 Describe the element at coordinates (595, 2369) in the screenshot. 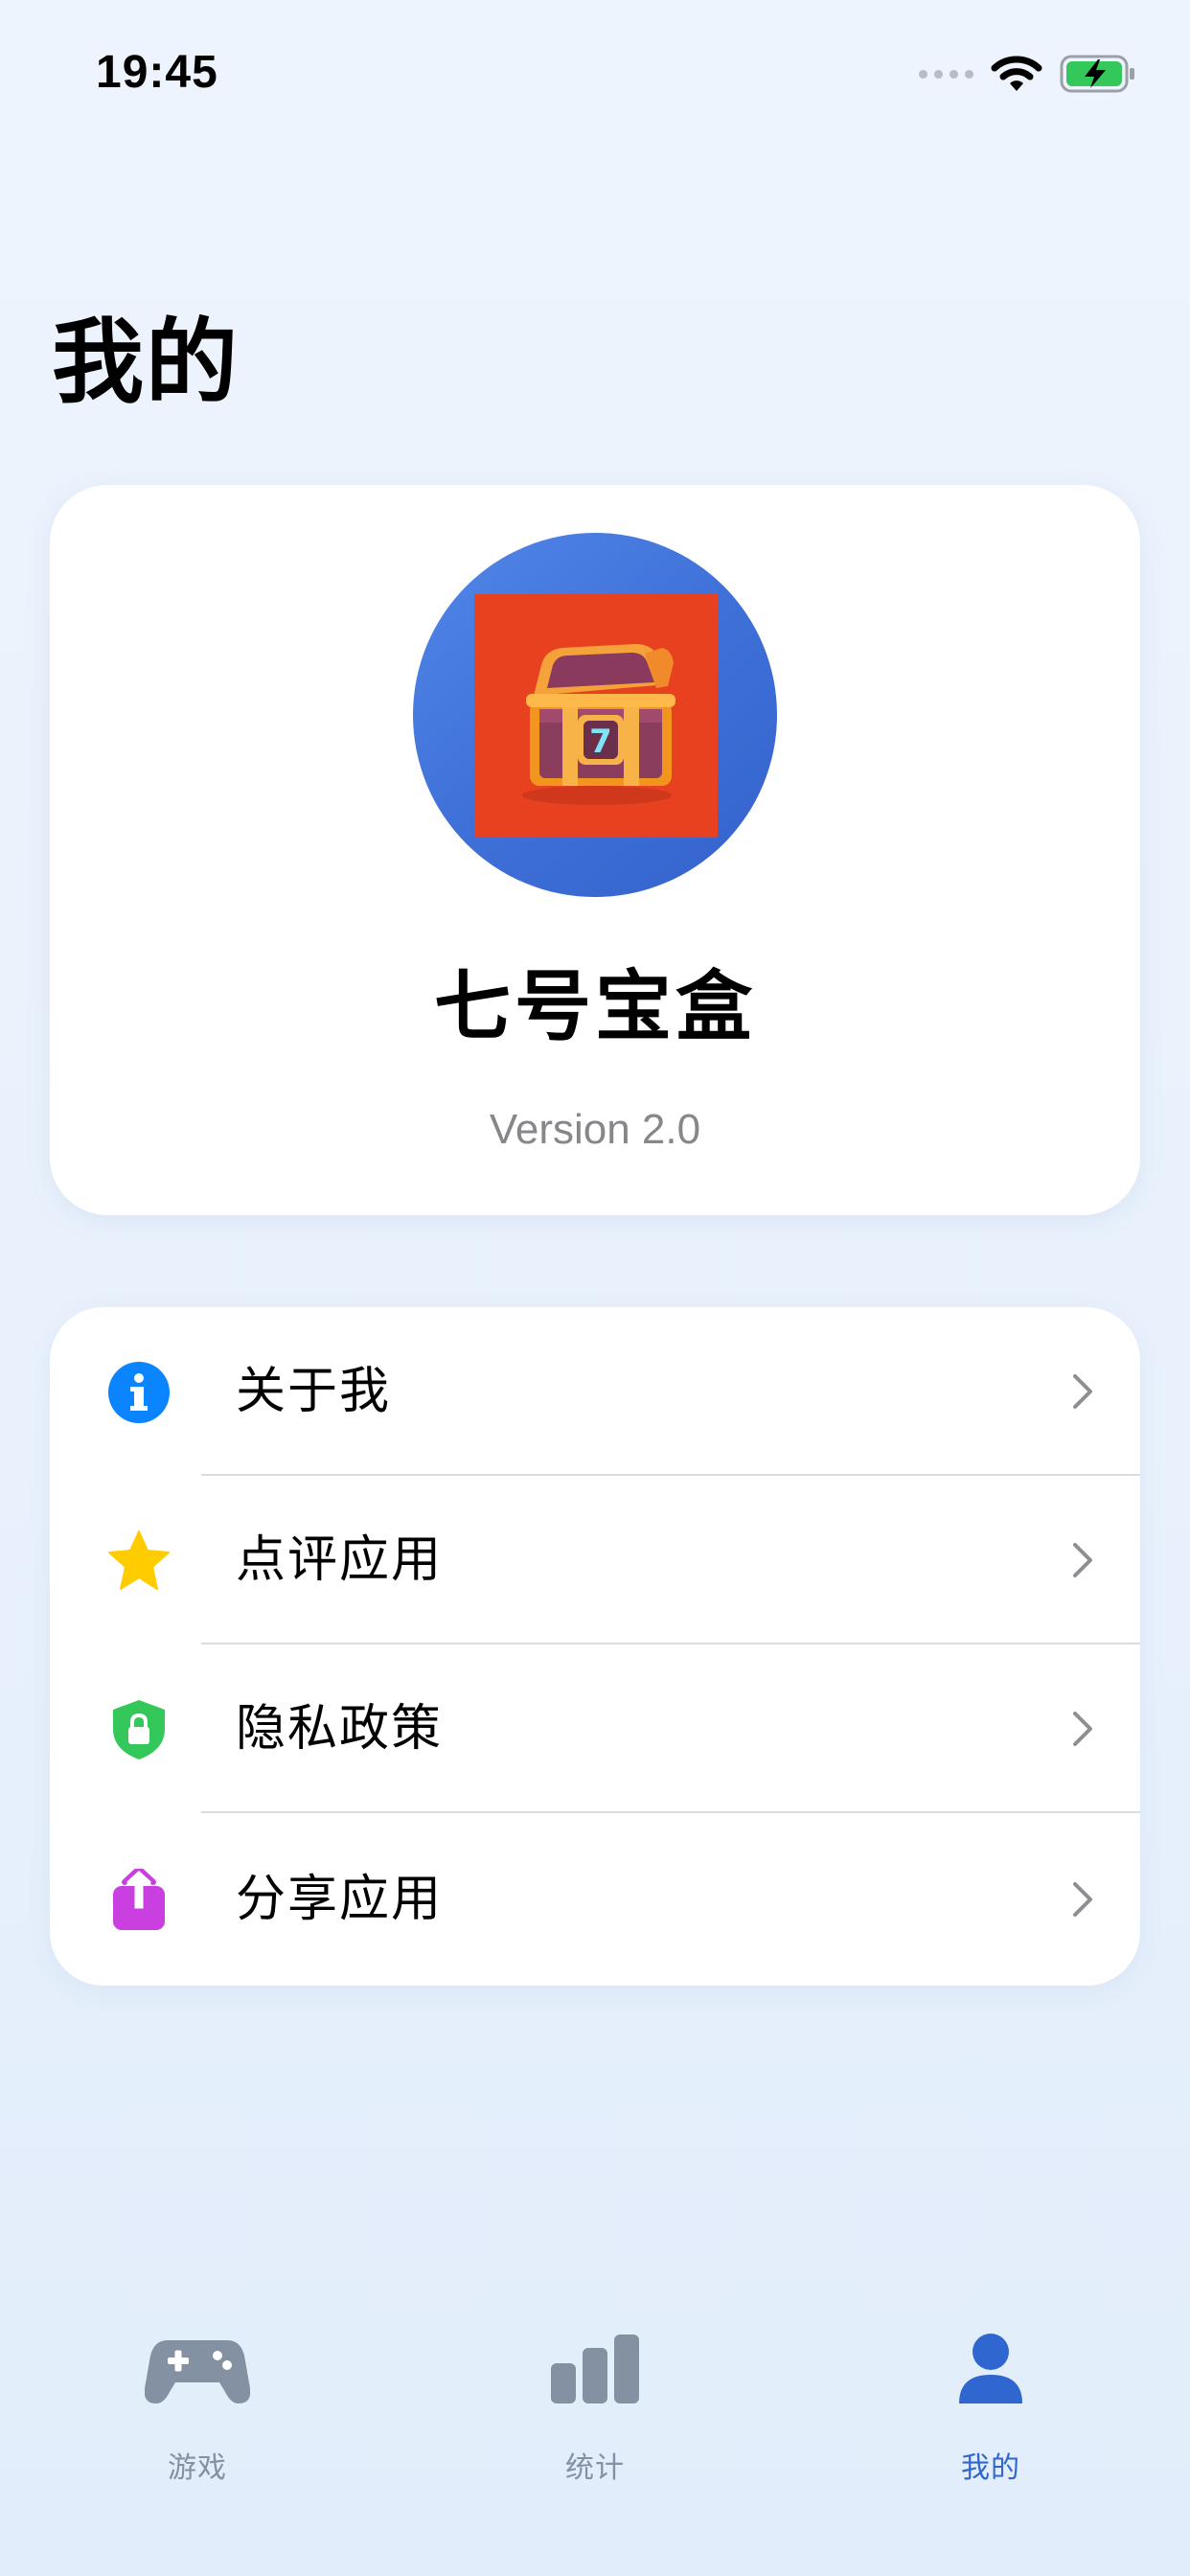

I see `bar-chart-icon` at that location.